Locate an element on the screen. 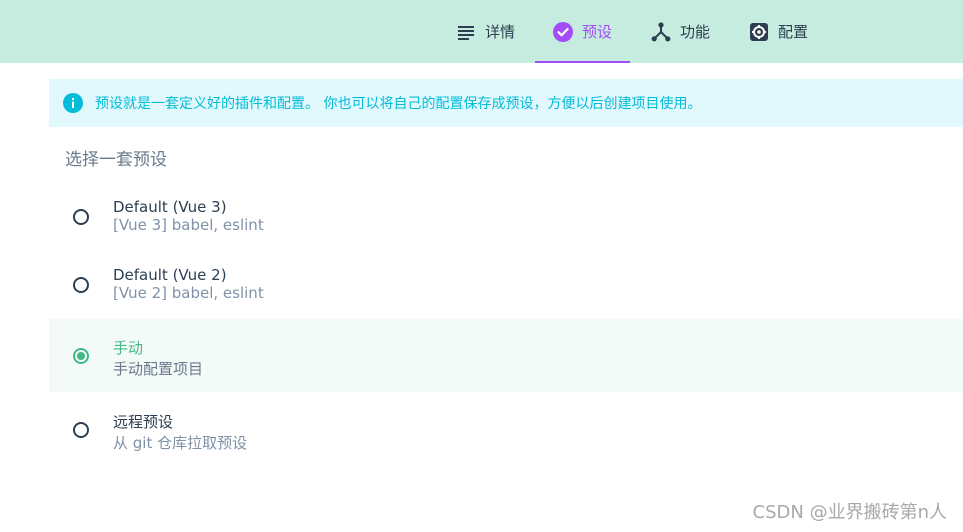 The width and height of the screenshot is (963, 532). details-list-icon is located at coordinates (466, 32).